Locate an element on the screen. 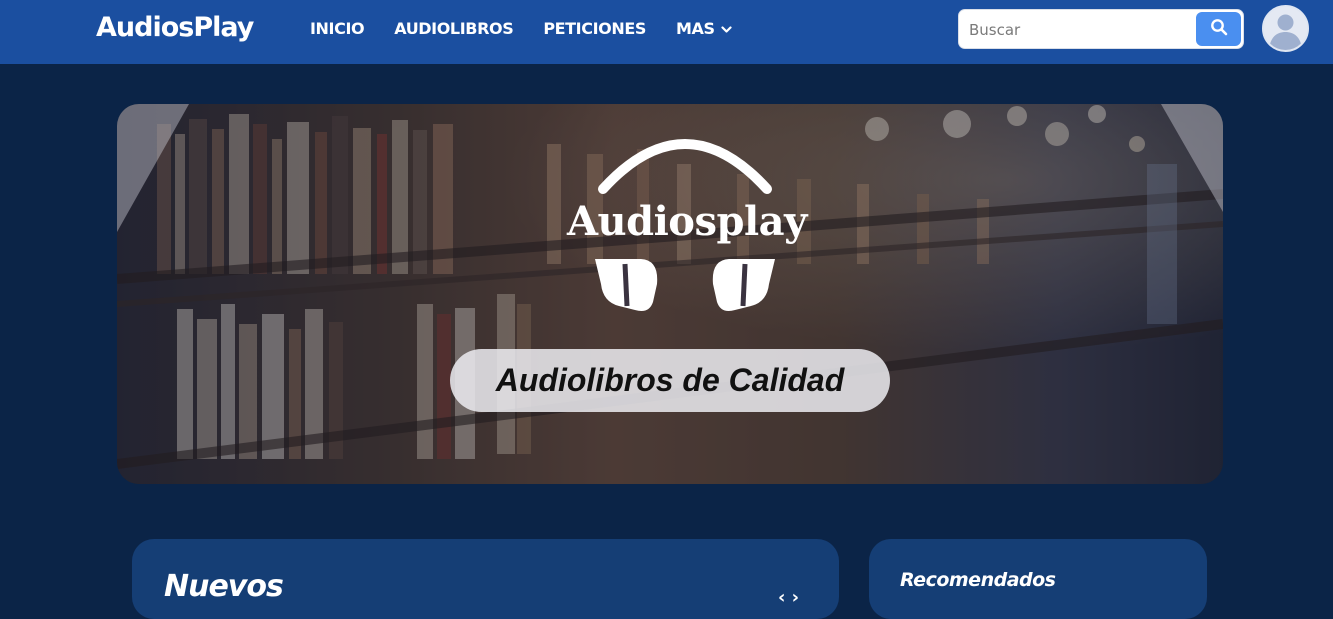 The image size is (1333, 619). main-nav: INICIO AUDIOLIBROS PETICIONES MAS is located at coordinates (536, 28).